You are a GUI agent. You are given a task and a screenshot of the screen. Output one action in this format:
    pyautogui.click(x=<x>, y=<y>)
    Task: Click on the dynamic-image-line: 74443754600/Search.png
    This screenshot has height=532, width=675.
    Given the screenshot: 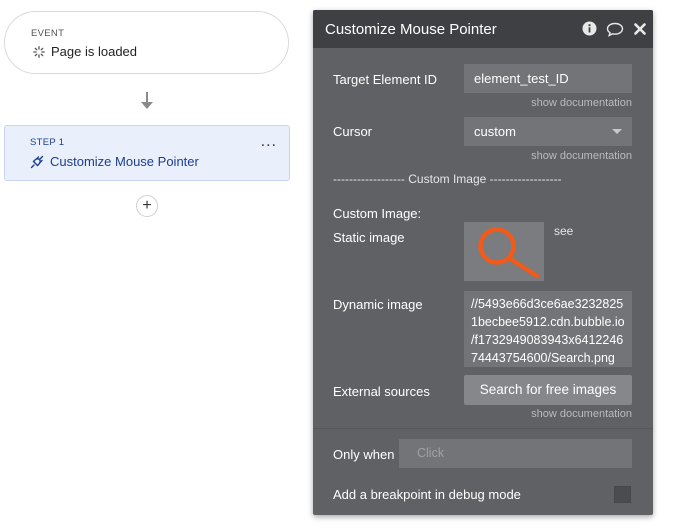 What is the action you would take?
    pyautogui.click(x=543, y=358)
    